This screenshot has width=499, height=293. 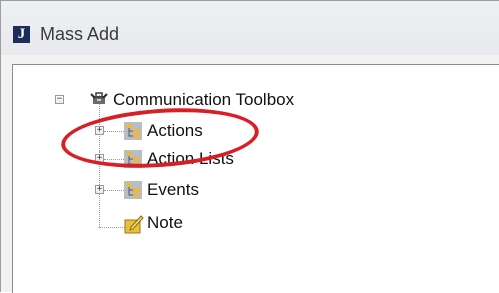 What do you see at coordinates (175, 130) in the screenshot?
I see `tree-item-label: Actions` at bounding box center [175, 130].